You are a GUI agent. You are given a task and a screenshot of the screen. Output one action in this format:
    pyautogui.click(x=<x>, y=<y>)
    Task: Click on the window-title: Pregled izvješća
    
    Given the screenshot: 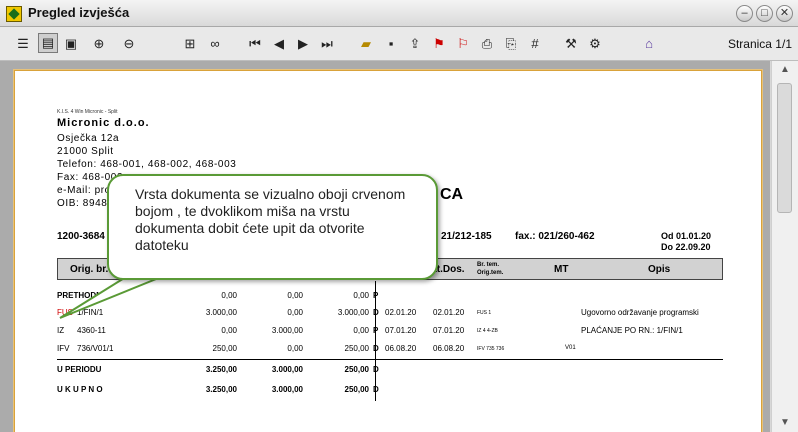 What is the action you would take?
    pyautogui.click(x=79, y=12)
    